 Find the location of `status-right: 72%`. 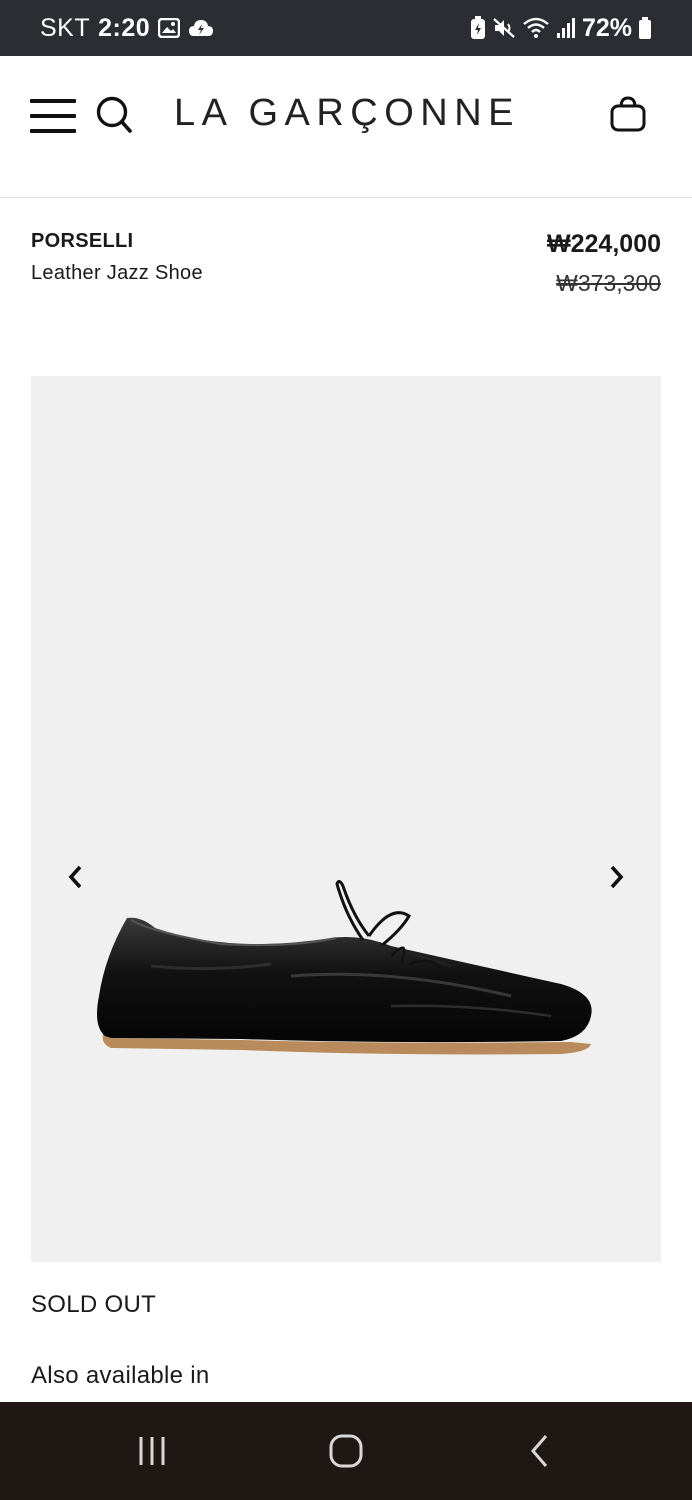

status-right: 72% is located at coordinates (561, 28).